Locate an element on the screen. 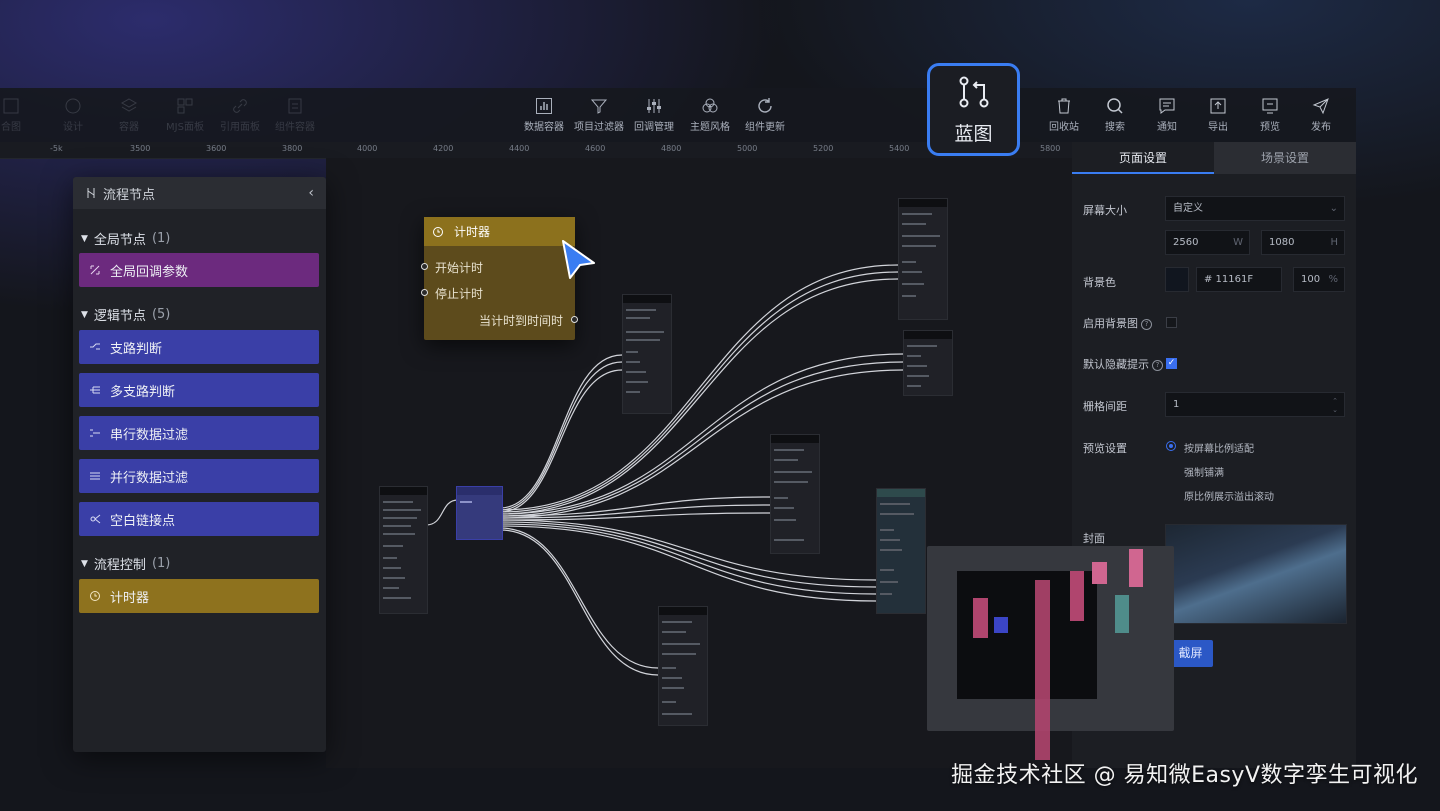  grid-spacing-input: 1 ⌃ ⌄ is located at coordinates (1255, 404).